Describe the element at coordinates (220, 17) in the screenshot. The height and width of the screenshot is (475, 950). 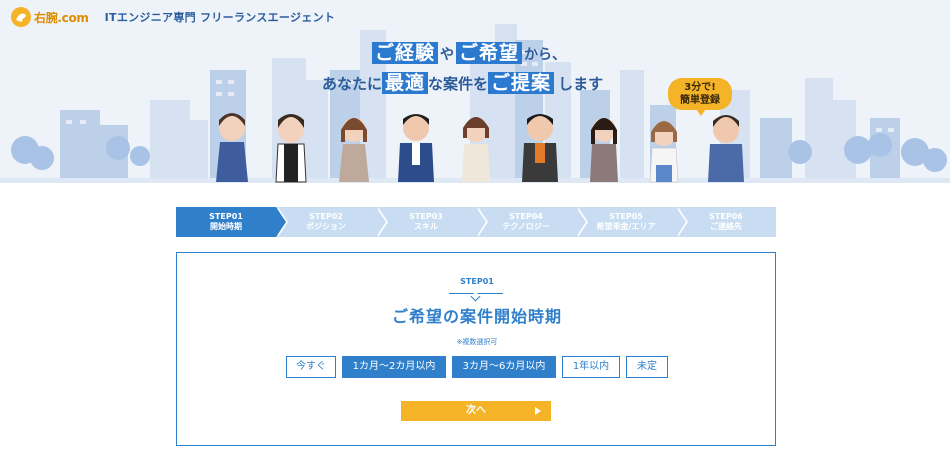
I see `site-tagline: ITエンジニア専門 フリーランスエージェント` at that location.